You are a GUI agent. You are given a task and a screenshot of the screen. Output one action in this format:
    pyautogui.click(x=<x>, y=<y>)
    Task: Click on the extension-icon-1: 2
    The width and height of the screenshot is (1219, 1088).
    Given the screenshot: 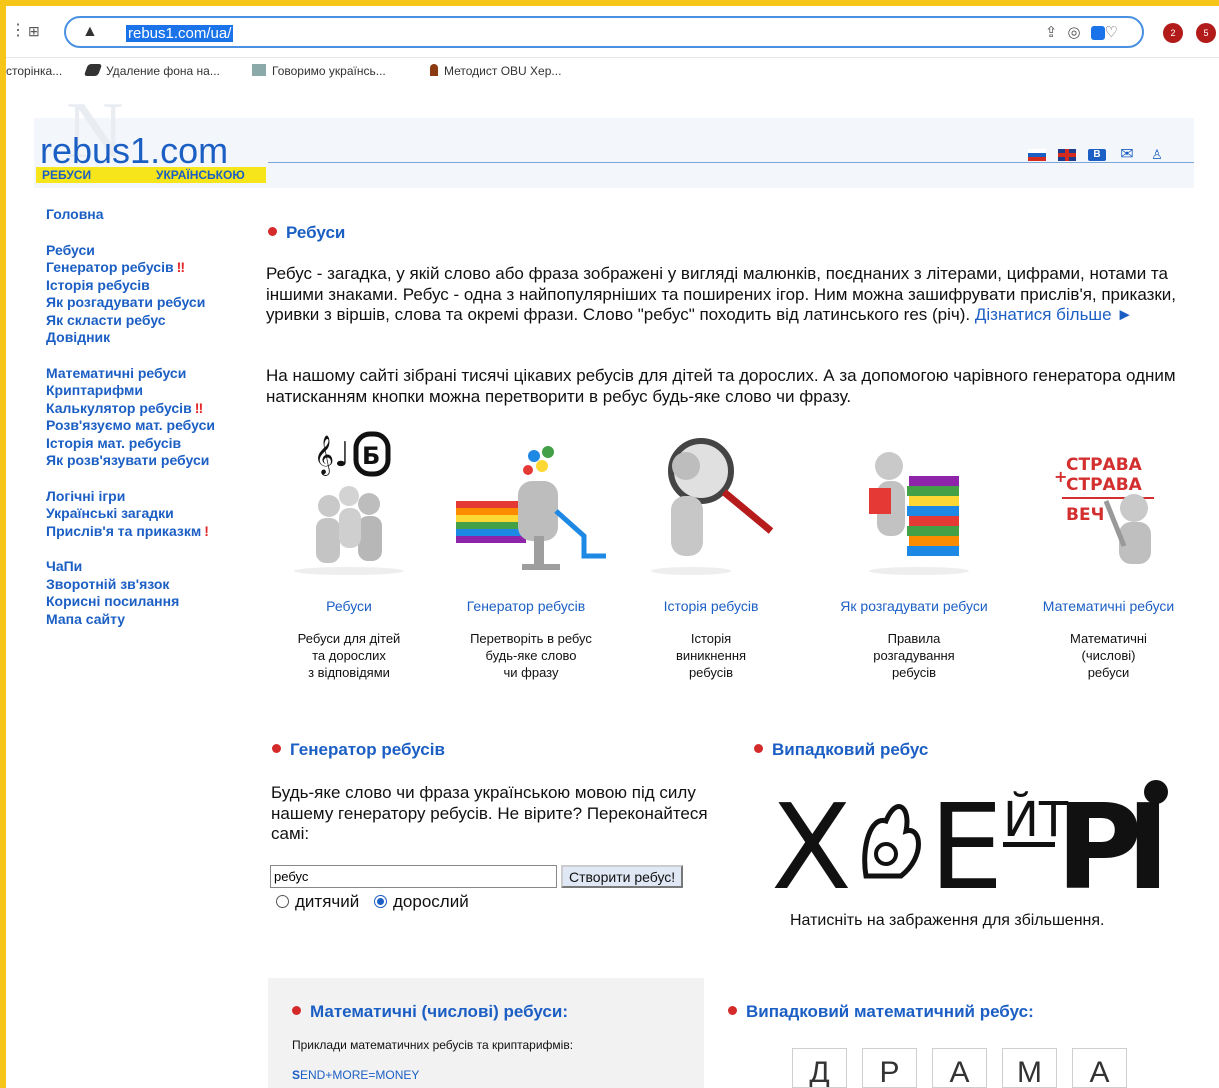 What is the action you would take?
    pyautogui.click(x=1173, y=33)
    